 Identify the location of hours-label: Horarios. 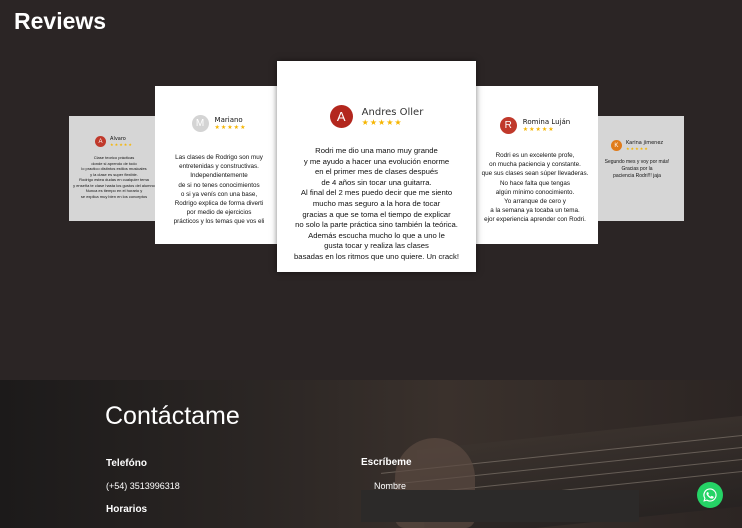
(127, 509).